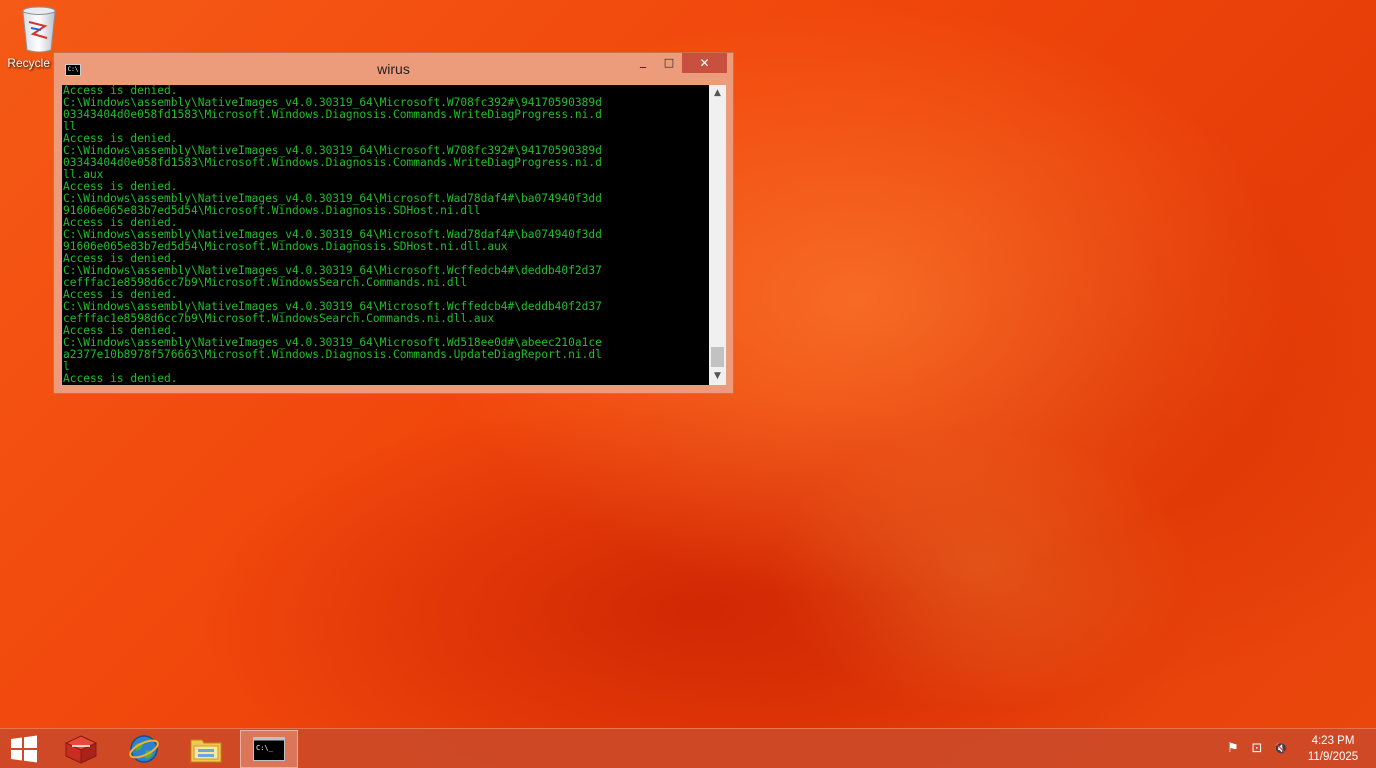 The image size is (1376, 768). I want to click on taskbar-app-browser, so click(144, 749).